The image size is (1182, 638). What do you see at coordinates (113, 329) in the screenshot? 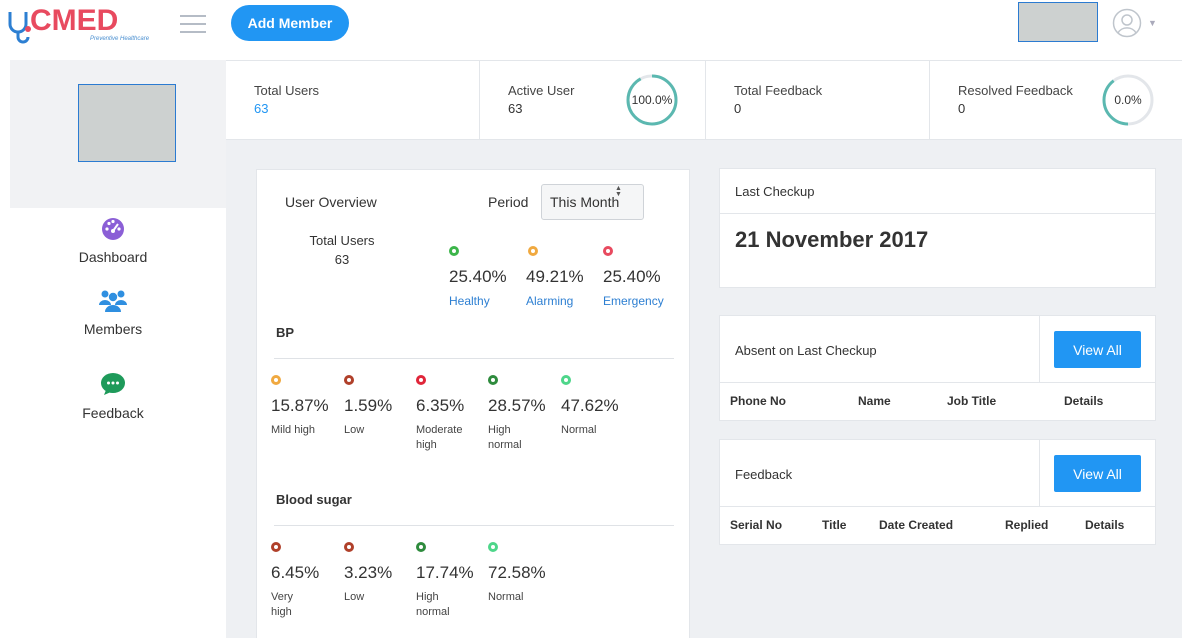
I see `sidebar-item-label: Members` at bounding box center [113, 329].